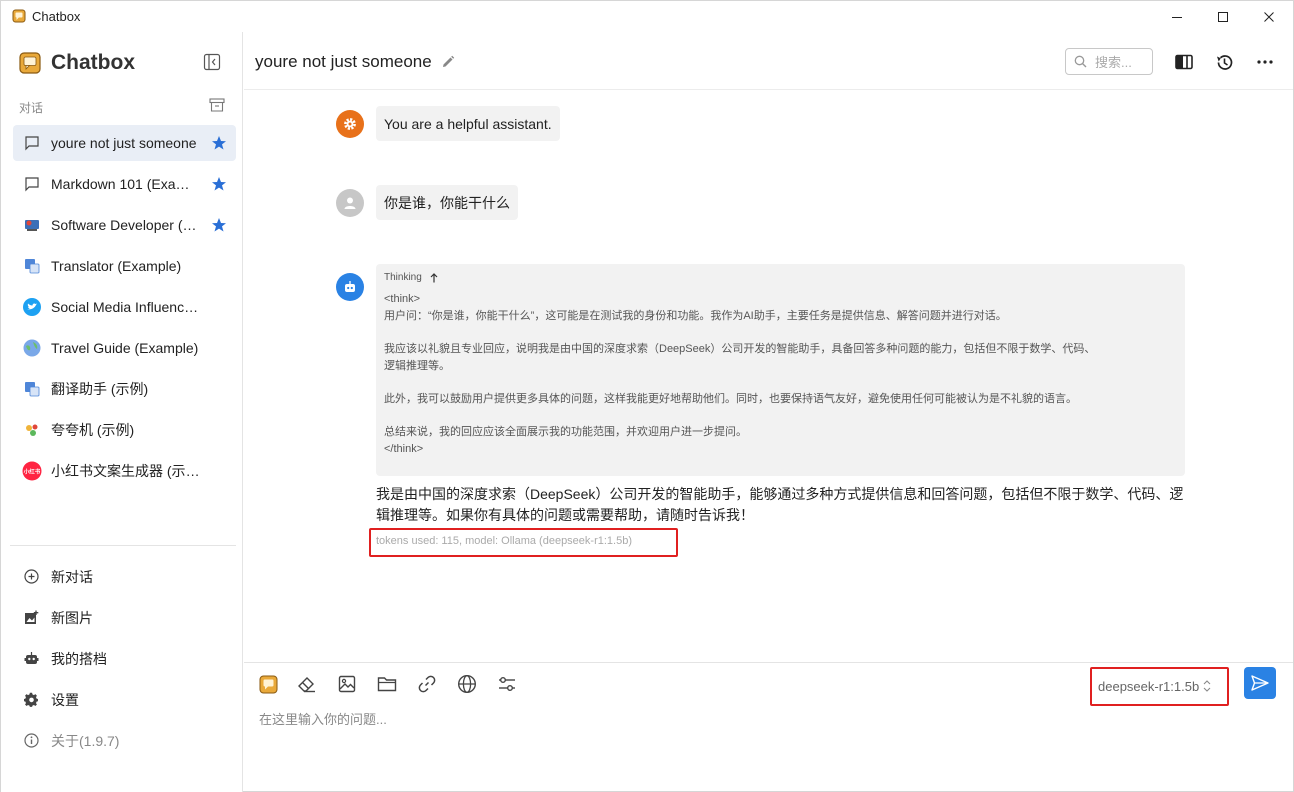 The image size is (1294, 792). What do you see at coordinates (123, 545) in the screenshot?
I see `sidebar-divider` at bounding box center [123, 545].